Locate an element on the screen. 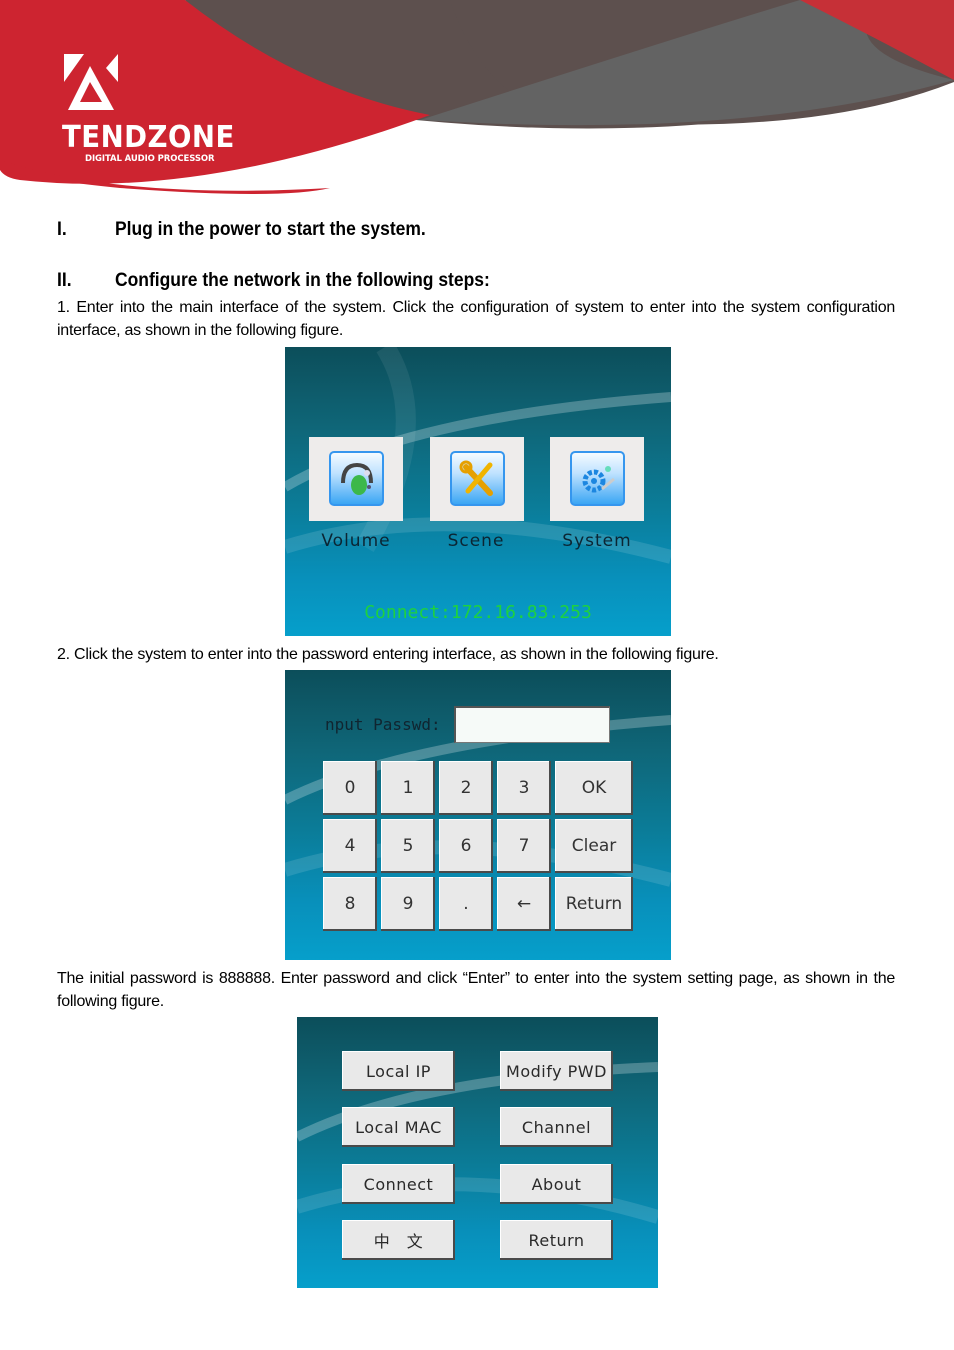 The image size is (954, 1350). local-mac-button: Local MAC is located at coordinates (398, 1127).